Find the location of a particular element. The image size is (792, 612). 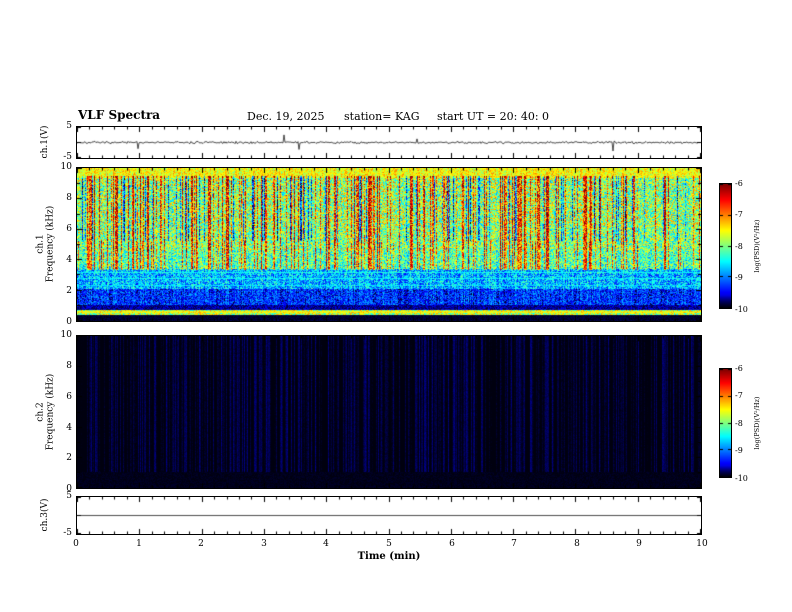

ch2-label: ch.2 is located at coordinates (40, 412).